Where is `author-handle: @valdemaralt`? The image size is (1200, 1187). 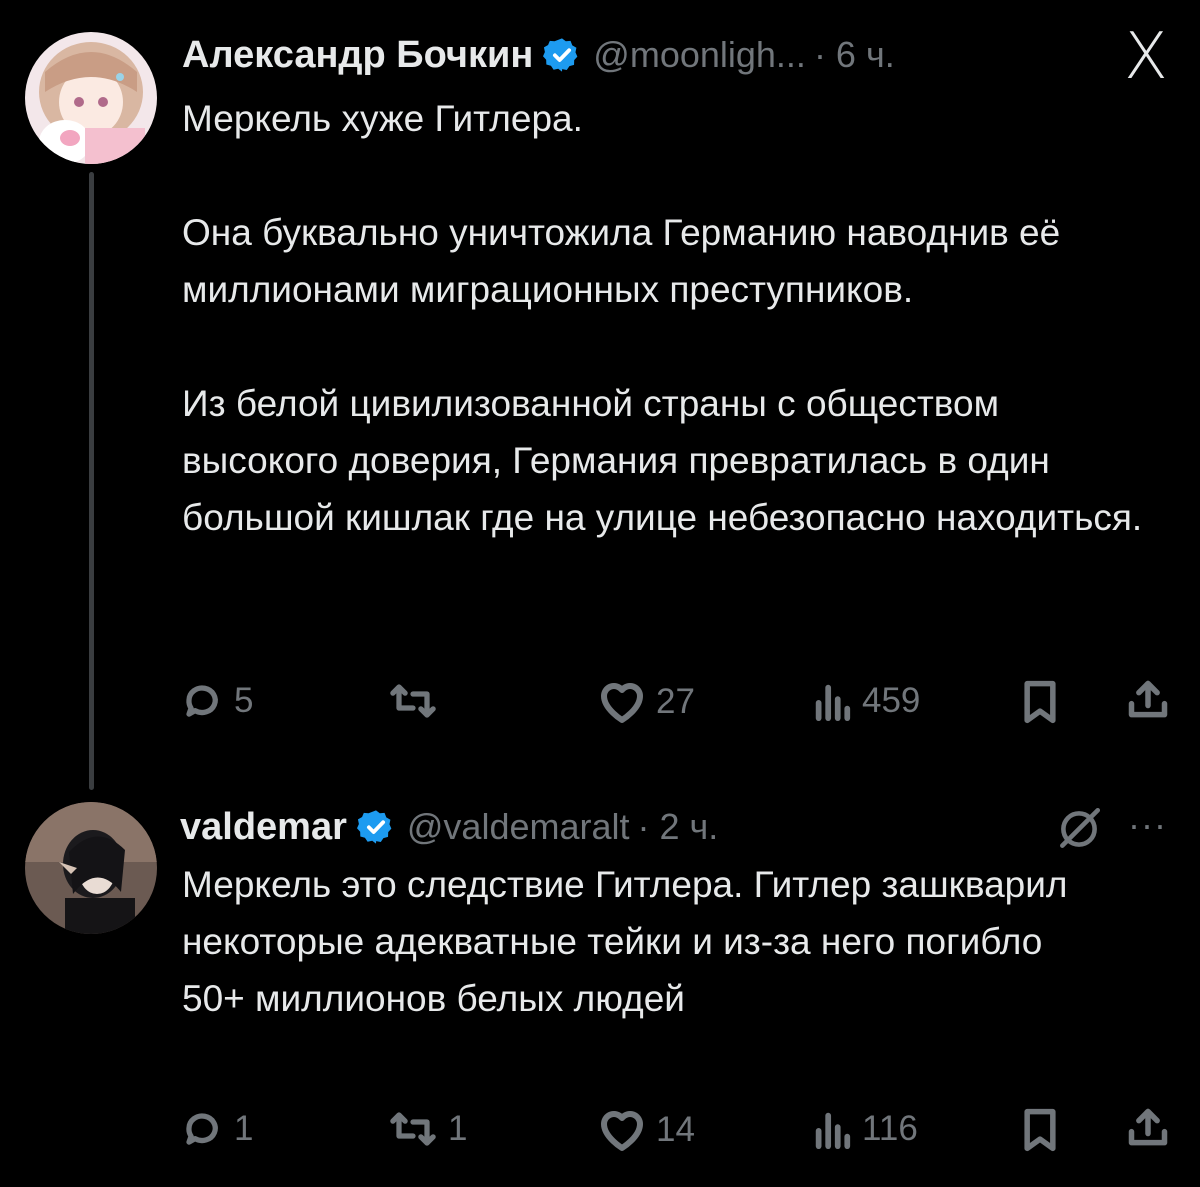
author-handle: @valdemaralt is located at coordinates (518, 827).